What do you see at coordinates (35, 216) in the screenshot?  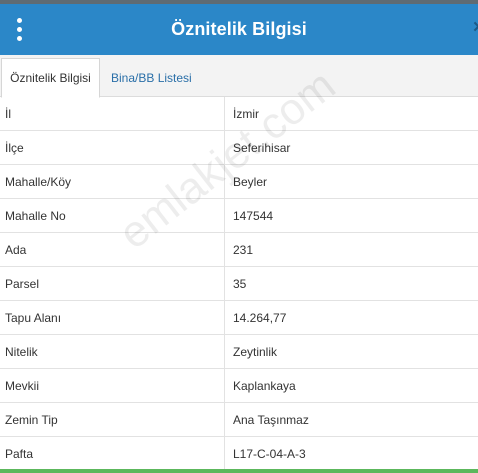 I see `row-label: Mahalle No` at bounding box center [35, 216].